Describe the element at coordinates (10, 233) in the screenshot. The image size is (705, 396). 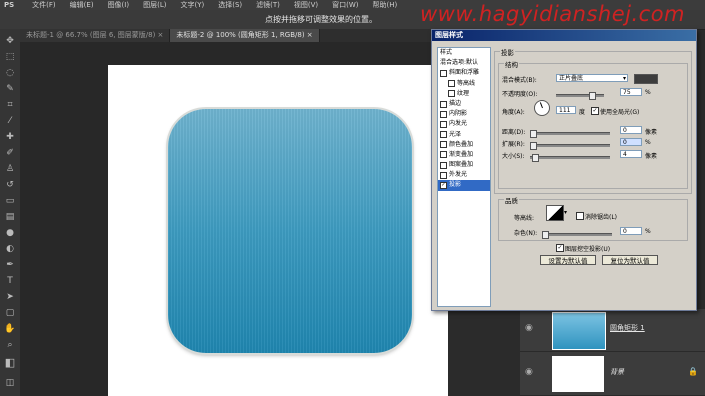
I see `blur-tool-icon: ●` at that location.